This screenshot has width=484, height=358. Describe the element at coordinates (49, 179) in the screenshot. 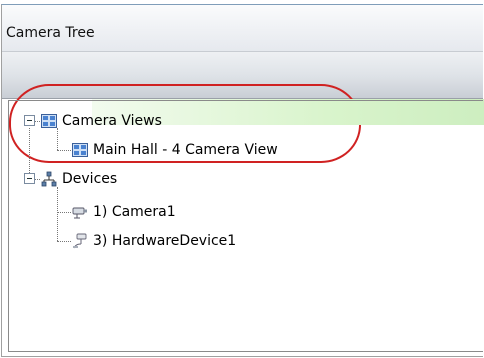

I see `network-devices-icon` at that location.